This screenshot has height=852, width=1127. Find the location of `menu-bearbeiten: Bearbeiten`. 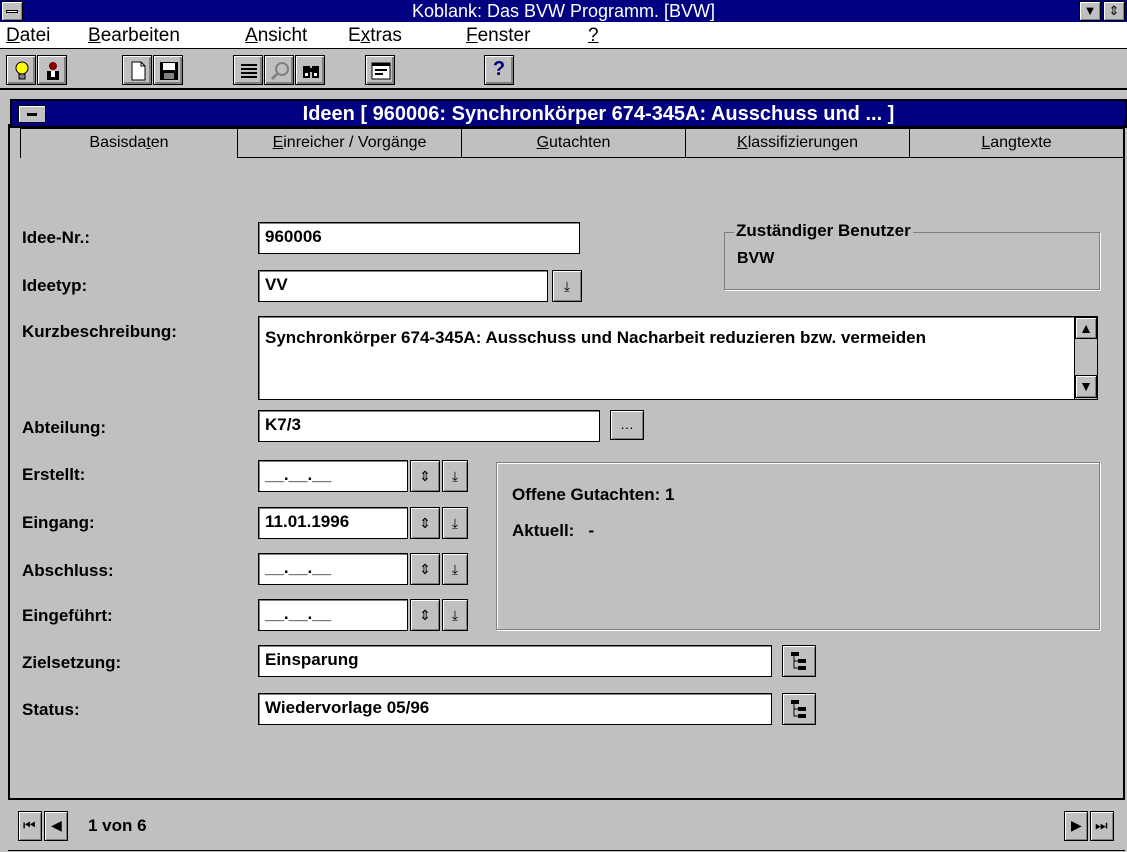

menu-bearbeiten: Bearbeiten is located at coordinates (134, 36).